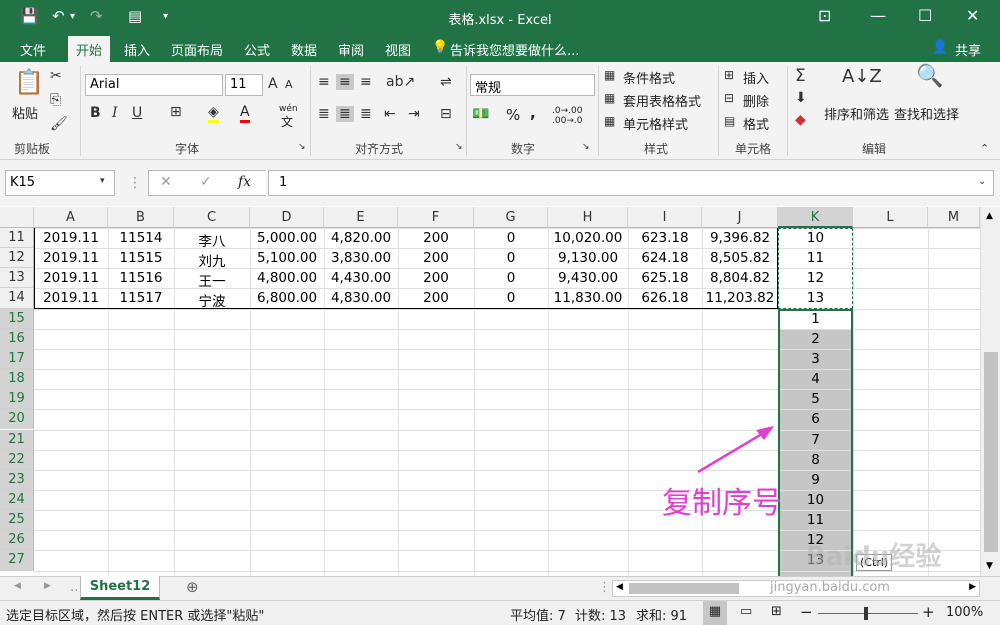  What do you see at coordinates (17, 318) in the screenshot?
I see `row-header-15: 15` at bounding box center [17, 318].